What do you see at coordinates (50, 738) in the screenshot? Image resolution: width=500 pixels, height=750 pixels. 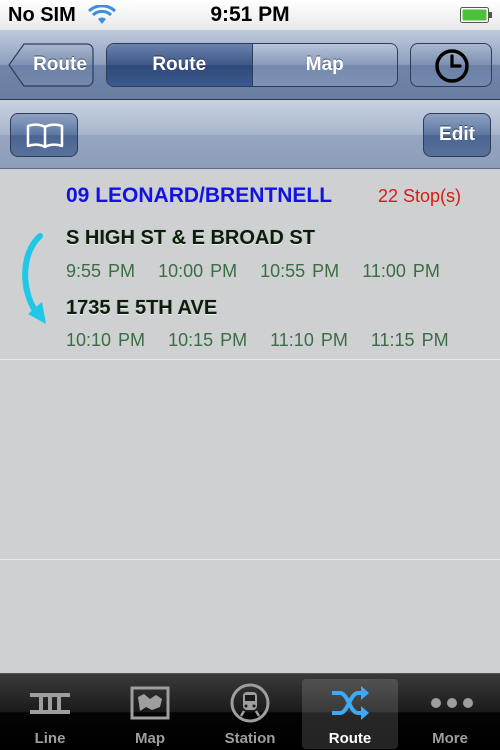 I see `tab-line-label: Line` at bounding box center [50, 738].